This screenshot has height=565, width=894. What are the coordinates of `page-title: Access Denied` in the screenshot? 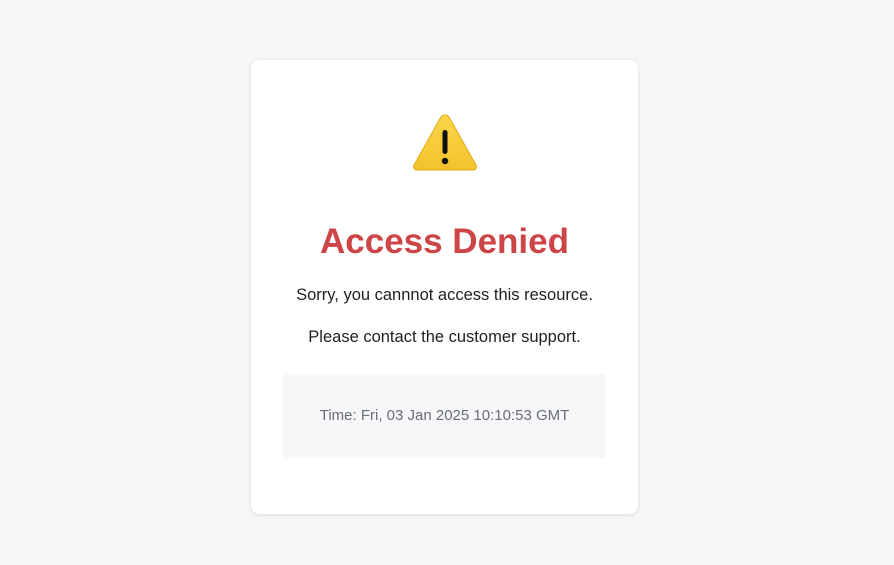 It's located at (444, 241).